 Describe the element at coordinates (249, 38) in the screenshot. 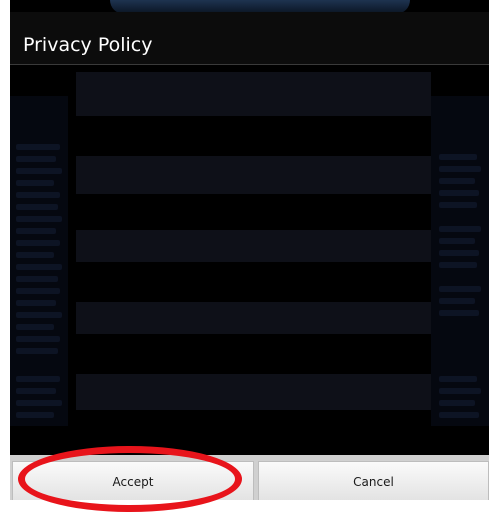

I see `dialog-header: Privacy Policy` at that location.